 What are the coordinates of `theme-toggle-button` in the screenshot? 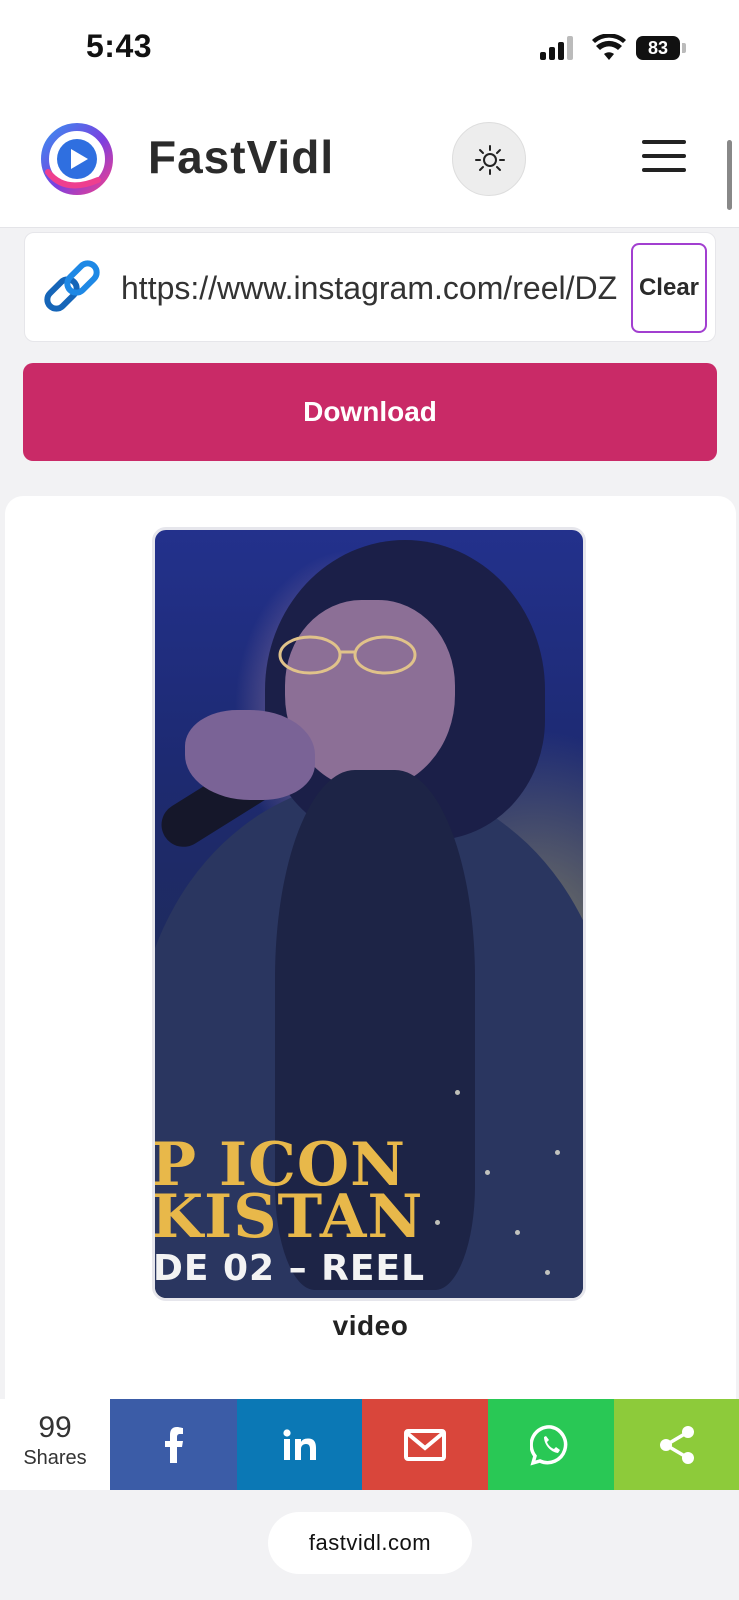 It's located at (489, 159).